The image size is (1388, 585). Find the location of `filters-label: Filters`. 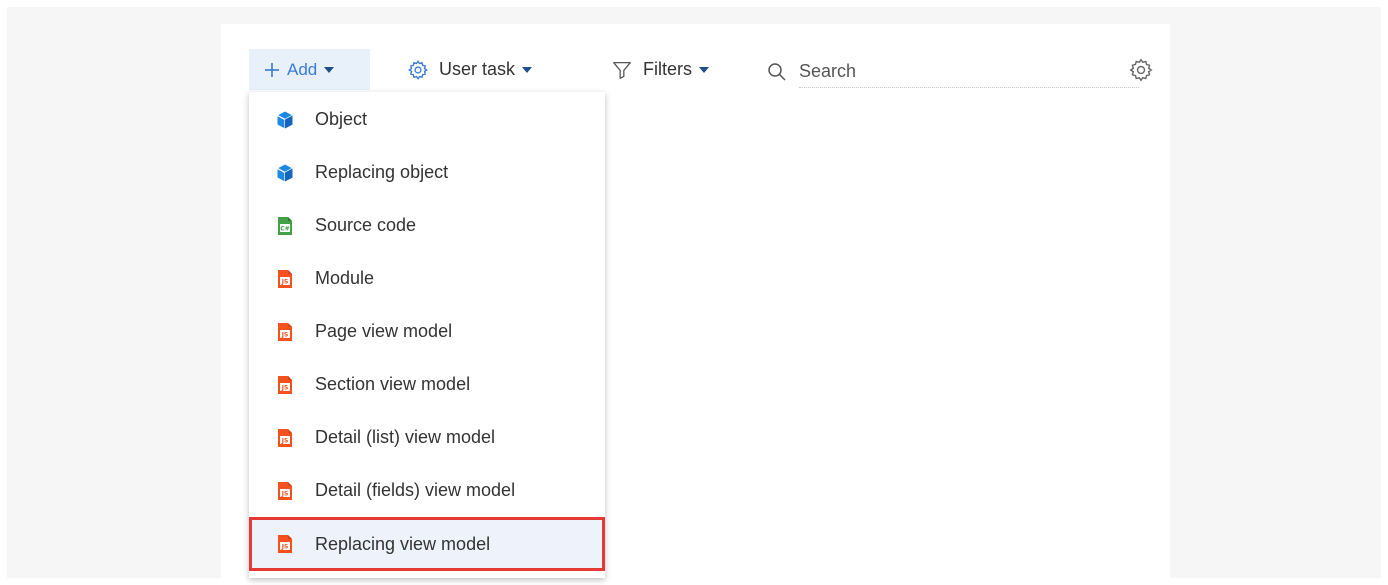

filters-label: Filters is located at coordinates (667, 69).